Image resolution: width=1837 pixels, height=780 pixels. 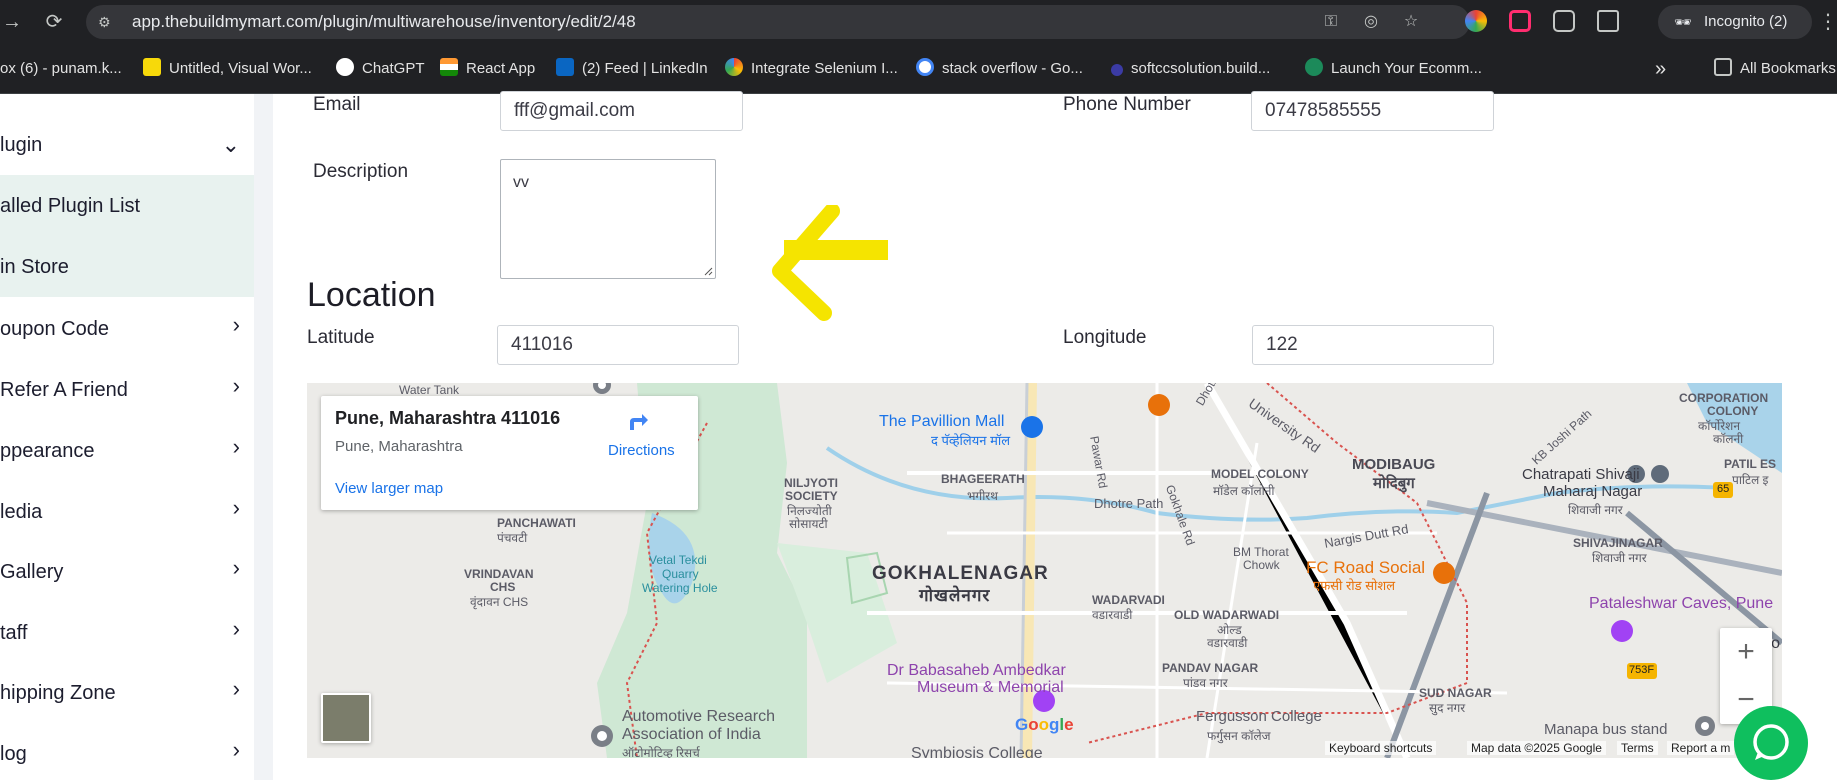 What do you see at coordinates (1724, 398) in the screenshot?
I see `map-label: CORPORATION` at bounding box center [1724, 398].